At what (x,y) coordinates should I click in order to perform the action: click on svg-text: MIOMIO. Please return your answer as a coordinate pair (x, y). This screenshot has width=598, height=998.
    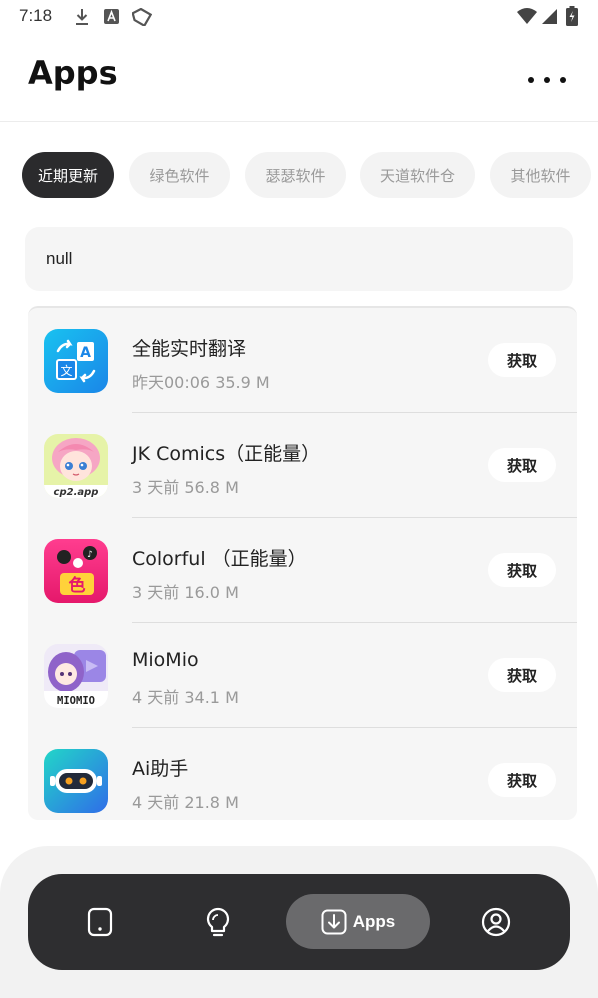
    Looking at the image, I should click on (76, 701).